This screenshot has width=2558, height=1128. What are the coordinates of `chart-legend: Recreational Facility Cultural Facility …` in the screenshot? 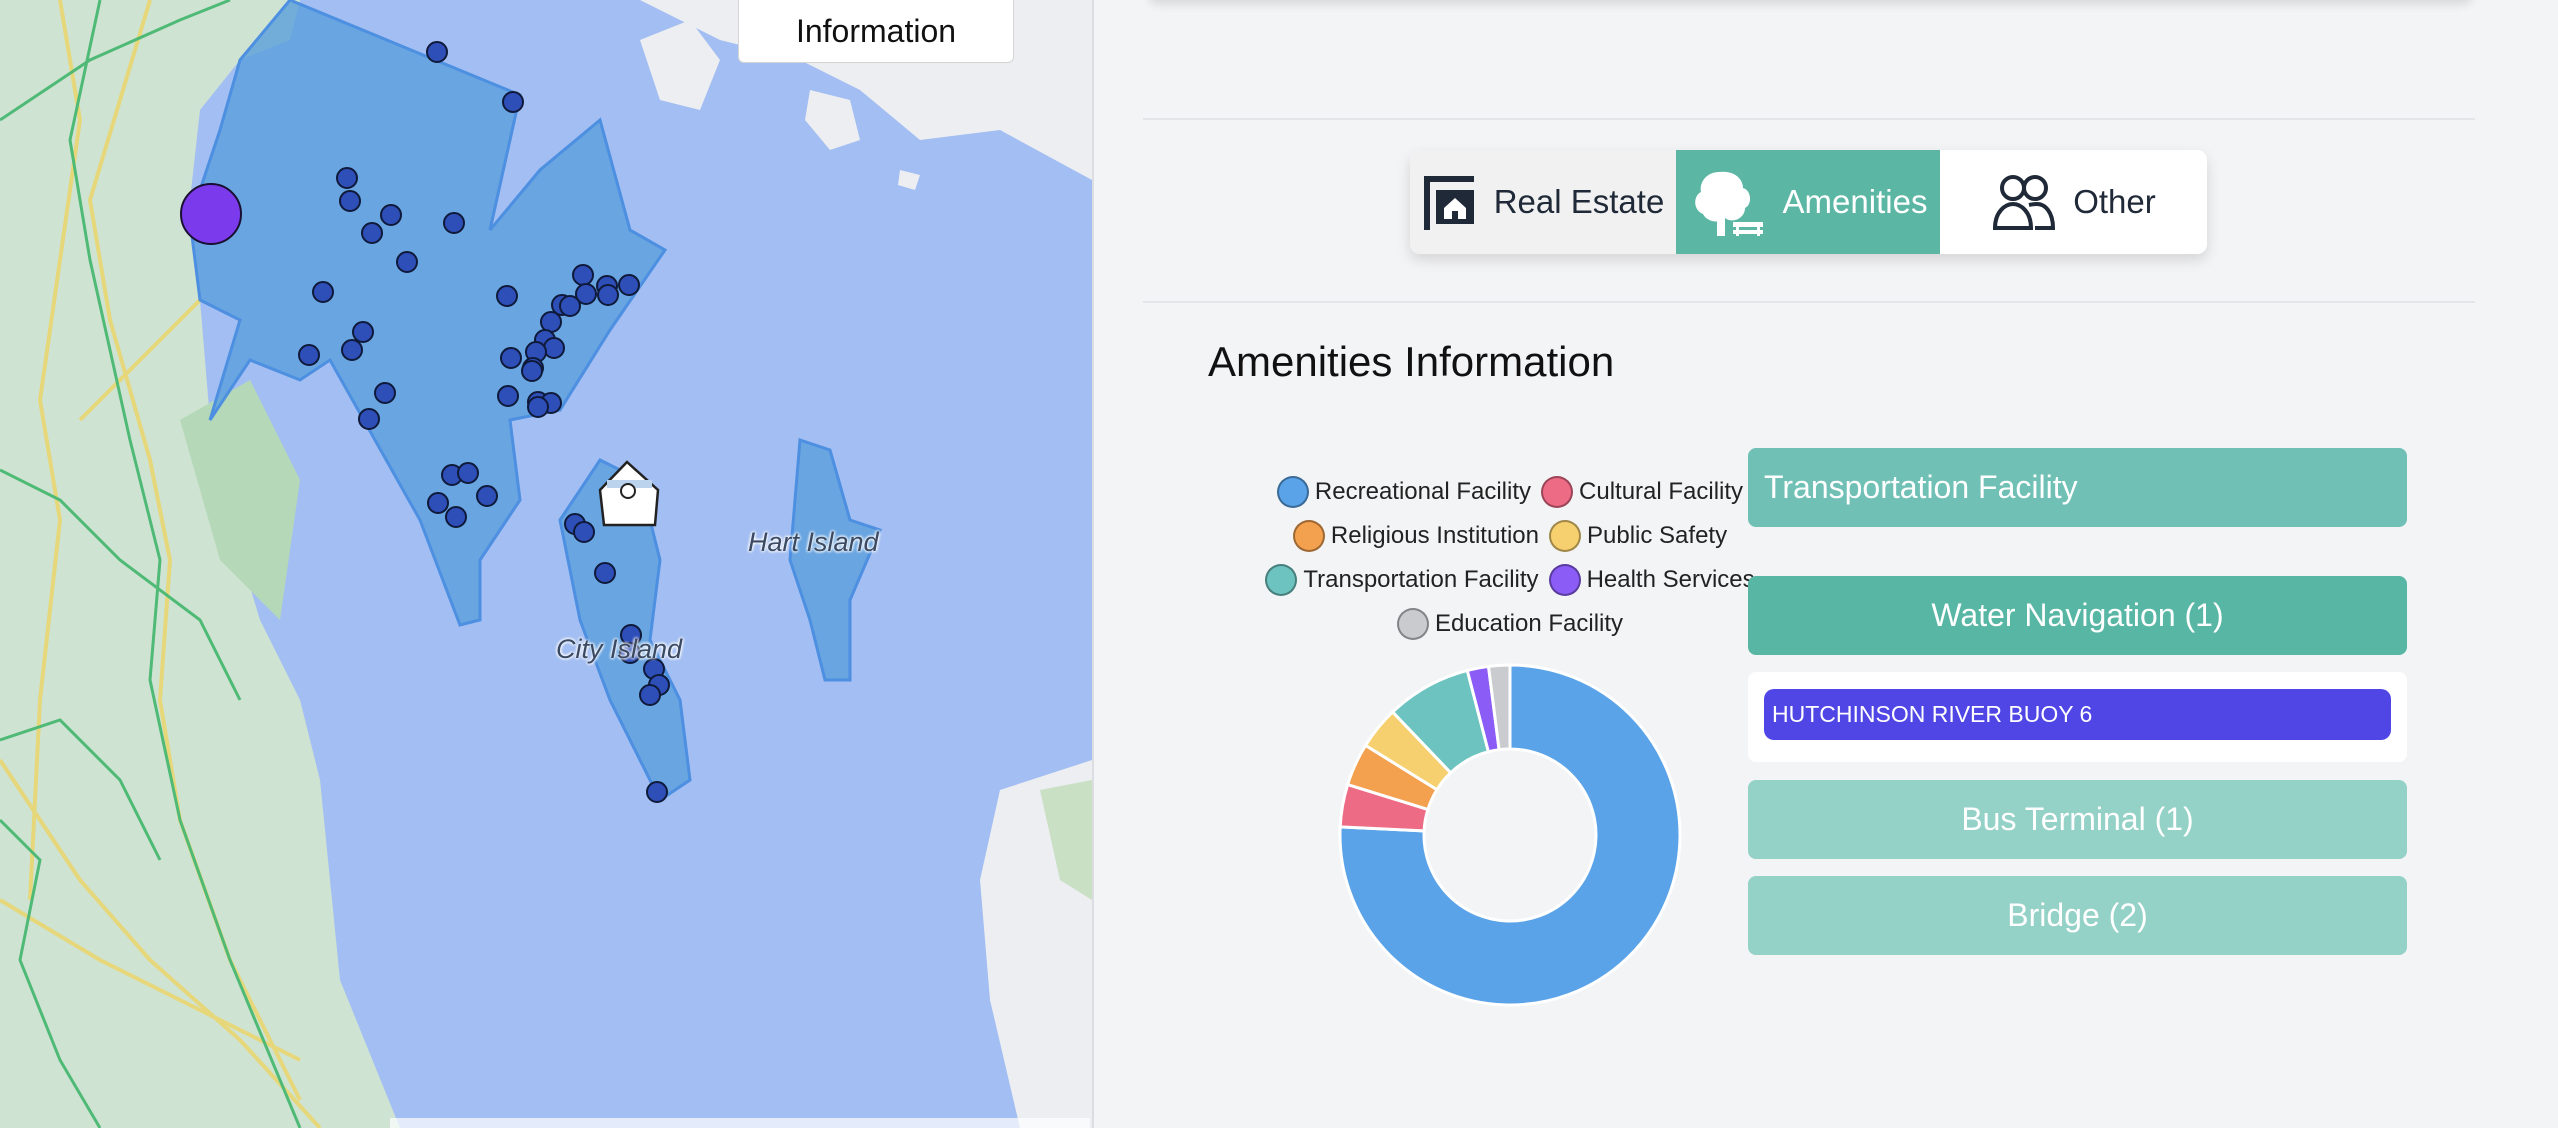 It's located at (1510, 558).